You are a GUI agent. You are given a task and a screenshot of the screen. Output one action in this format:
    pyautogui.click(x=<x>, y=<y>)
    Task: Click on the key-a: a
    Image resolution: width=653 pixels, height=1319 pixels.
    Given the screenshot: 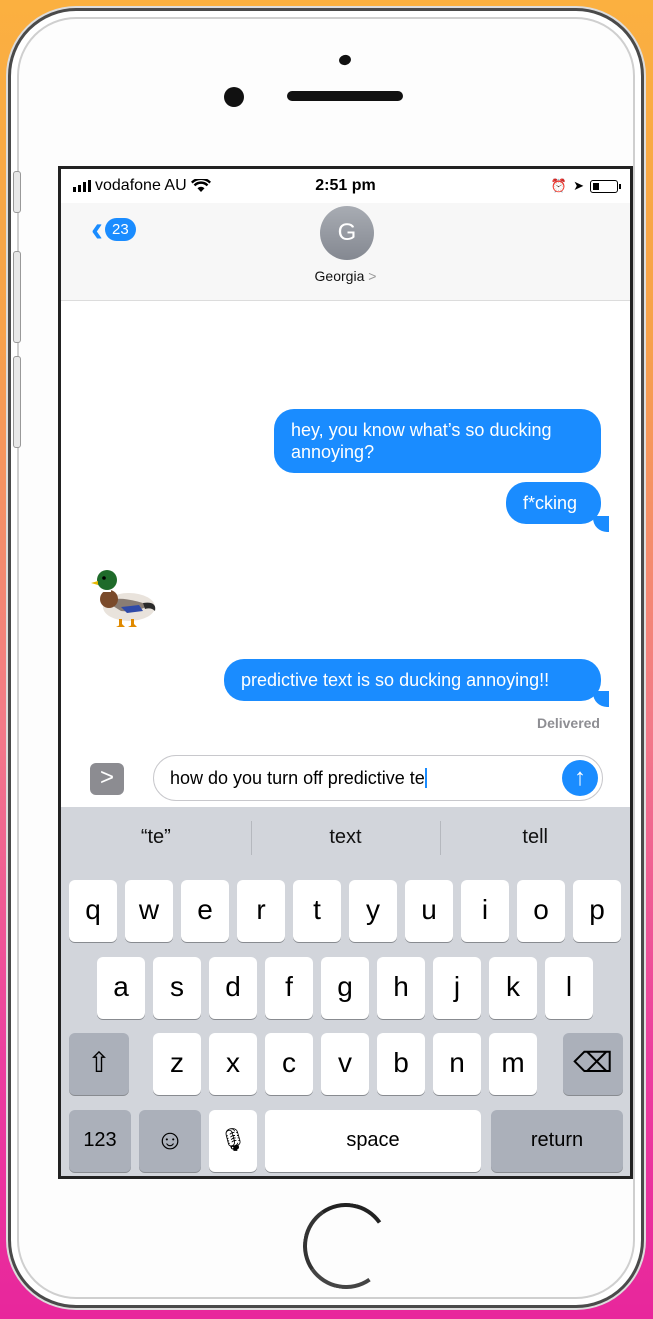 What is the action you would take?
    pyautogui.click(x=121, y=988)
    